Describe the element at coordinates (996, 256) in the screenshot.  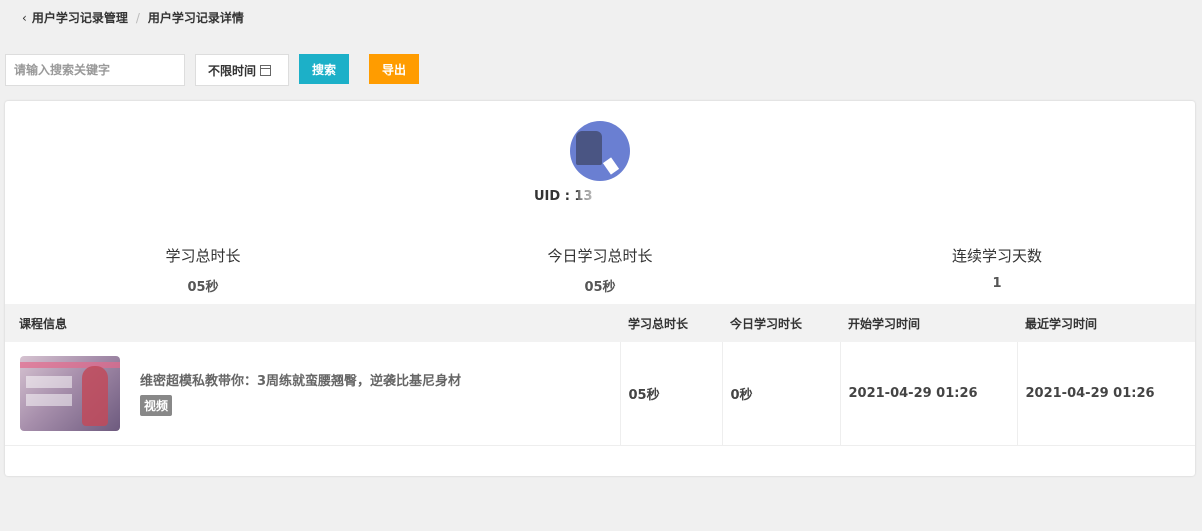
I see `stat-label: 连续学习天数` at that location.